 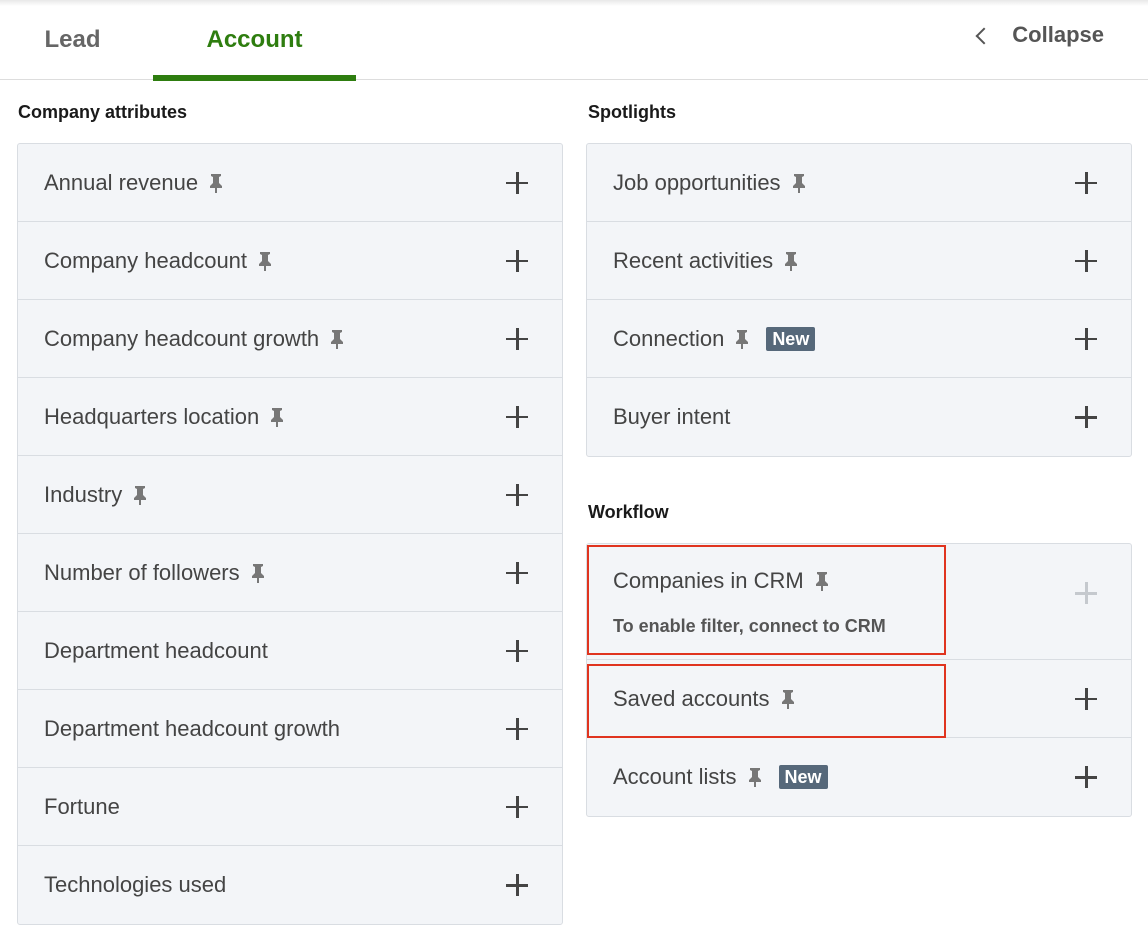 What do you see at coordinates (859, 777) in the screenshot?
I see `filter-row-account-lists: Account lists New` at bounding box center [859, 777].